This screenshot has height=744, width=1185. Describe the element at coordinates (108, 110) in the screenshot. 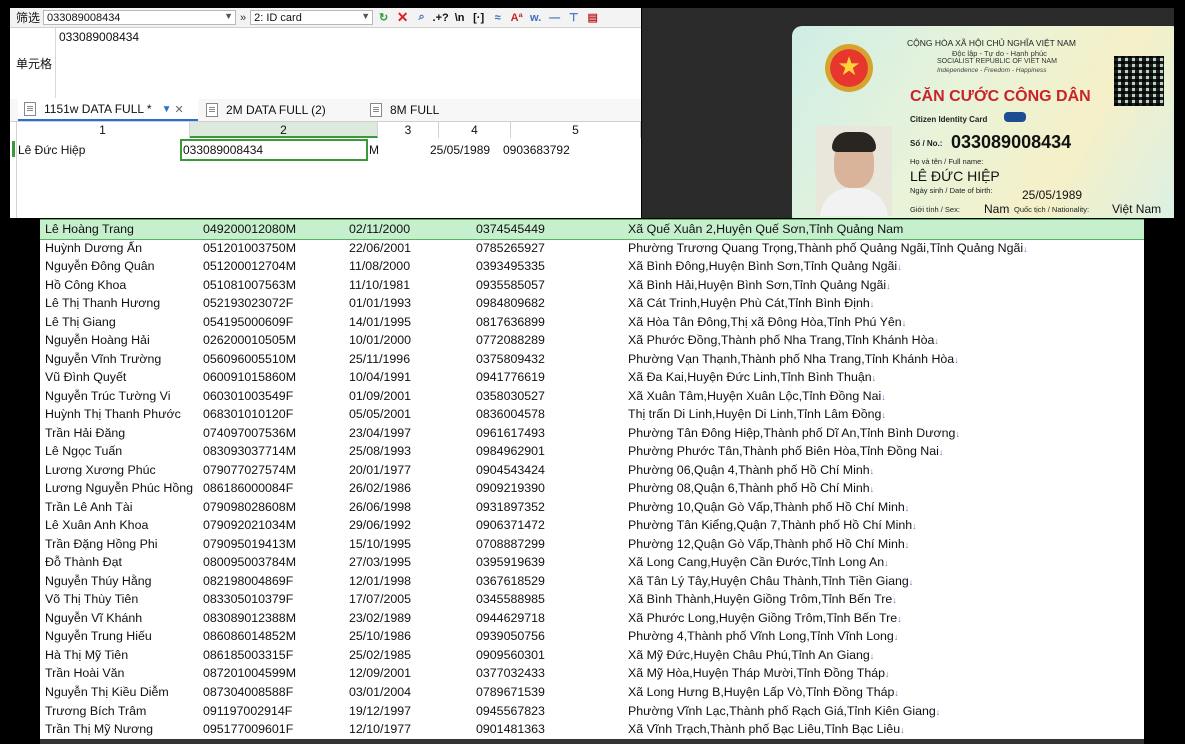

I see `tab-1151w-data-full: 1151w DATA FULL * ▼ ✕` at that location.